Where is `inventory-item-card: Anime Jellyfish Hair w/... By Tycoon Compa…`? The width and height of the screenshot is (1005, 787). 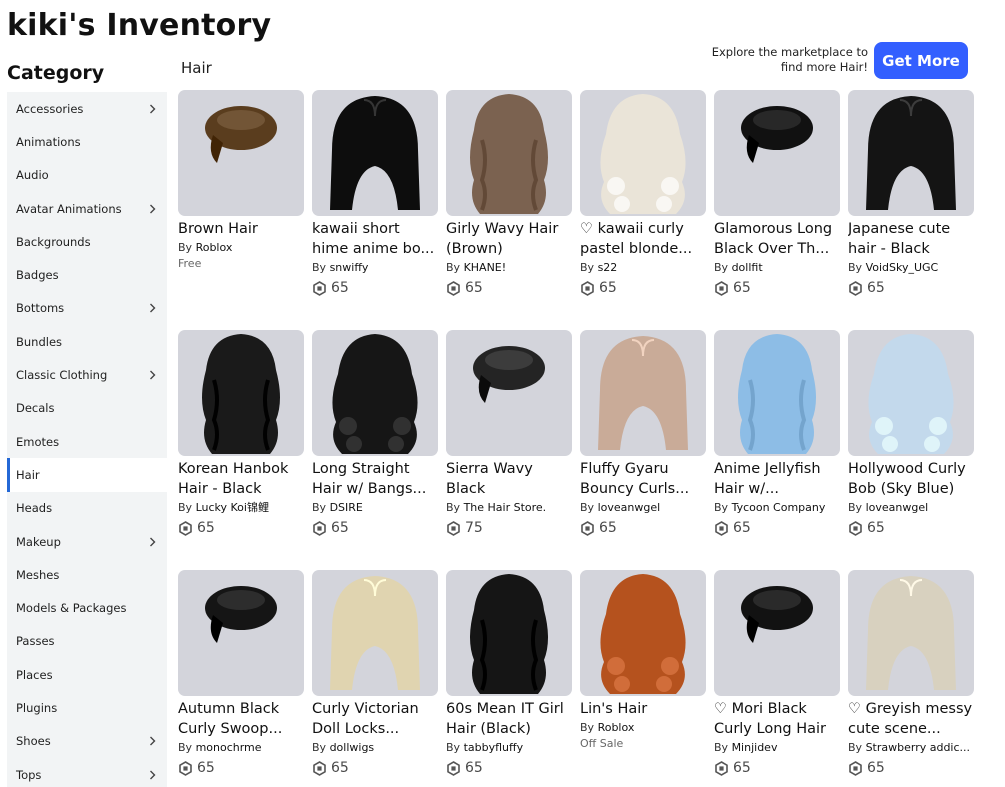
inventory-item-card: Anime Jellyfish Hair w/... By Tycoon Compa… is located at coordinates (777, 450).